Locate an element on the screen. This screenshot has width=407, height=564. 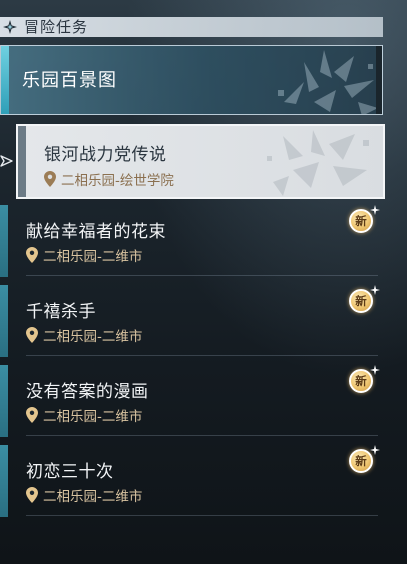
category-endcap is located at coordinates (379, 80).